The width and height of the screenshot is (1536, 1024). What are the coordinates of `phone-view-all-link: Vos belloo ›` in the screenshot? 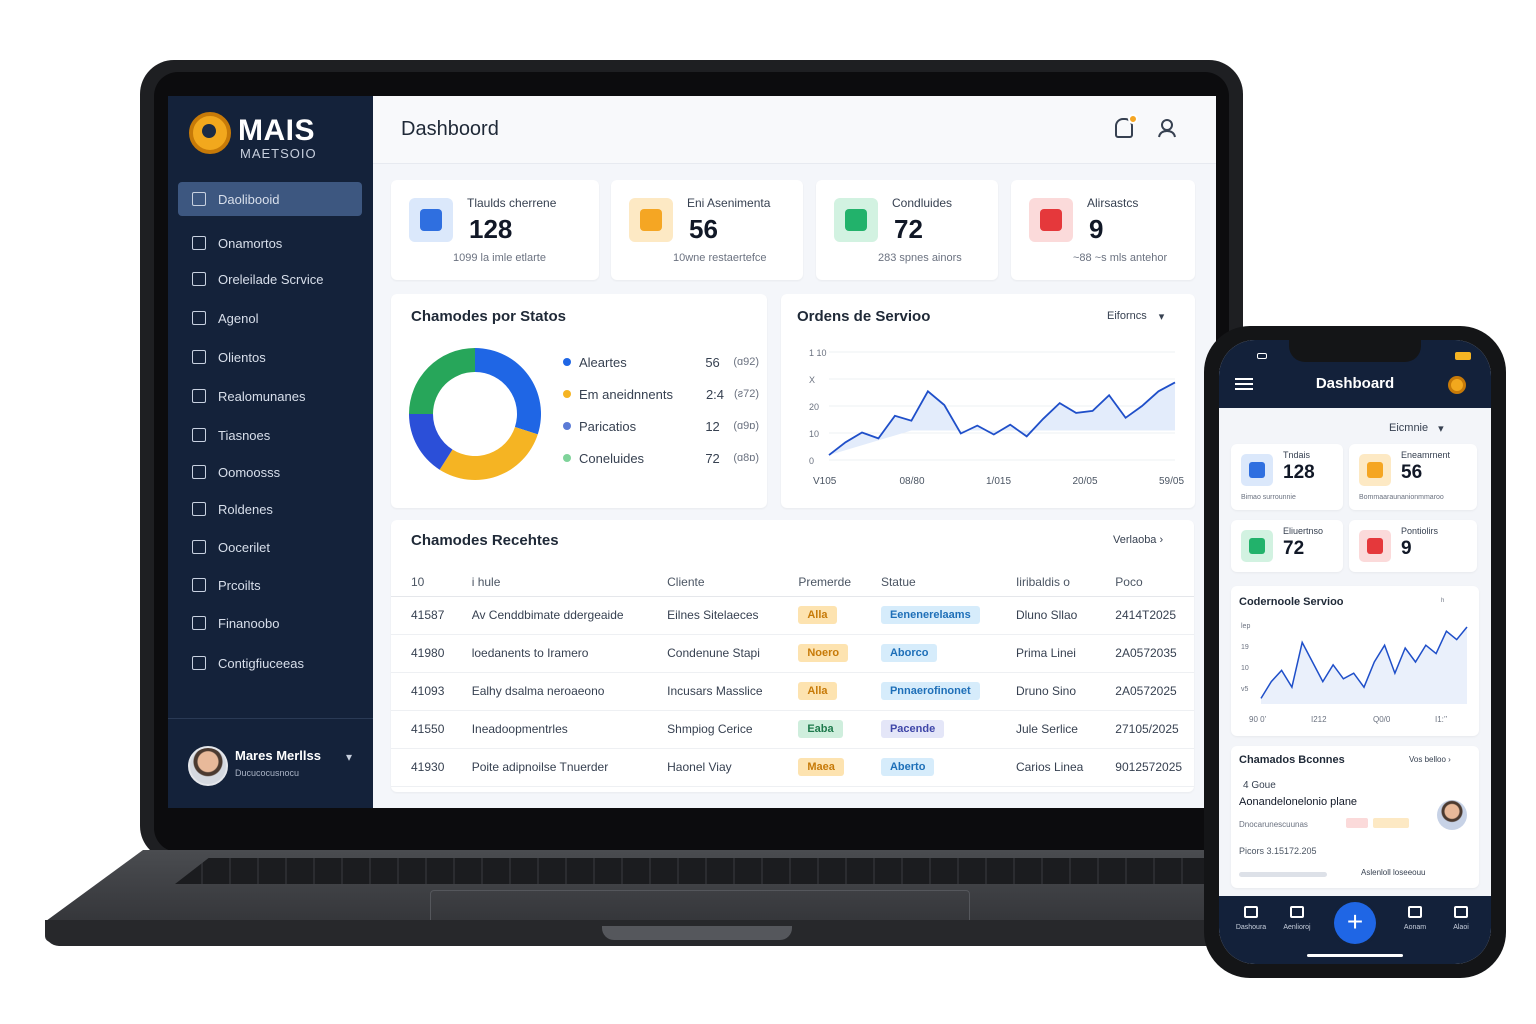 It's located at (1430, 759).